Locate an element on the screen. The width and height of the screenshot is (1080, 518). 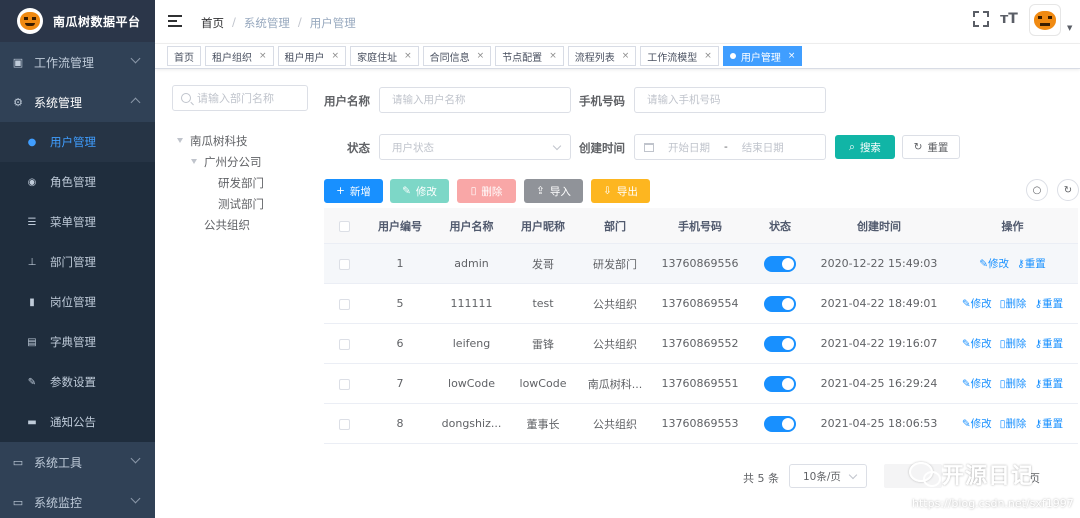
tree-node-root: 南瓜树科技 is located at coordinates (220, 140).